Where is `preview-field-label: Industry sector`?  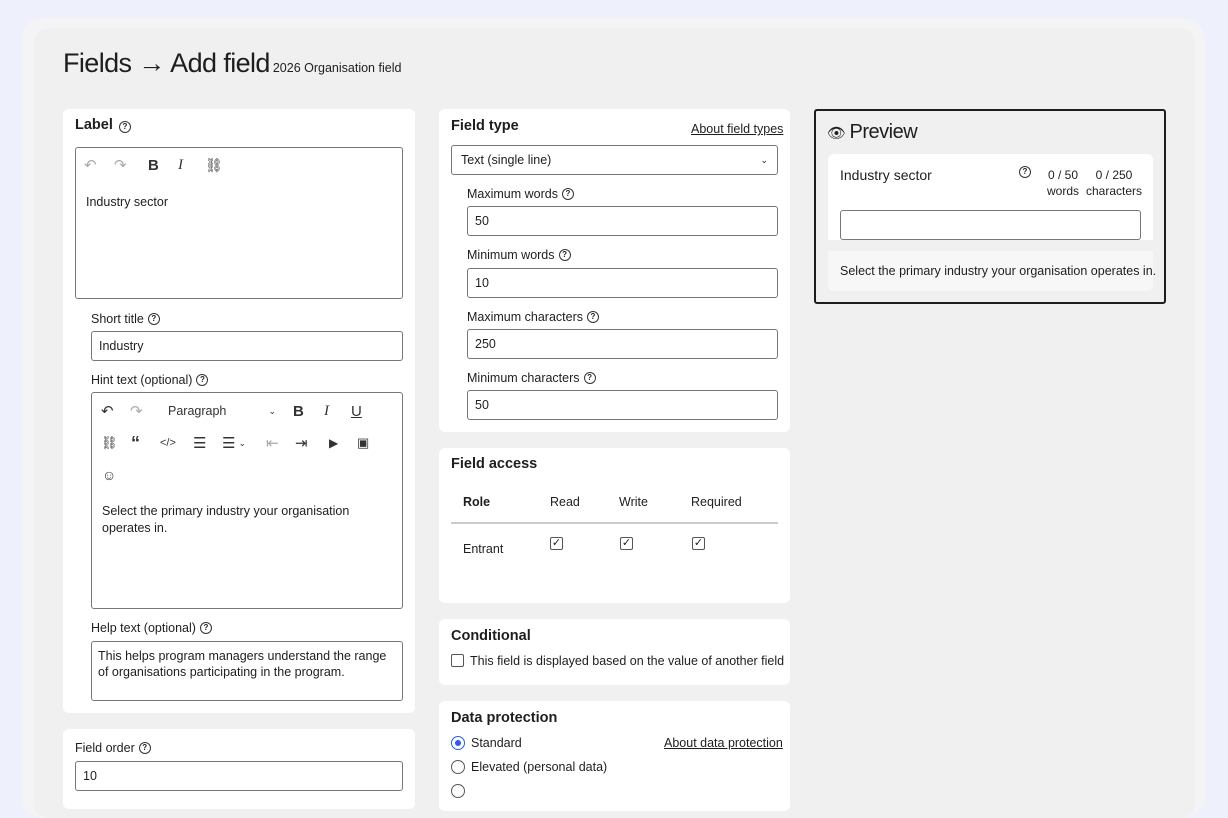 preview-field-label: Industry sector is located at coordinates (886, 175).